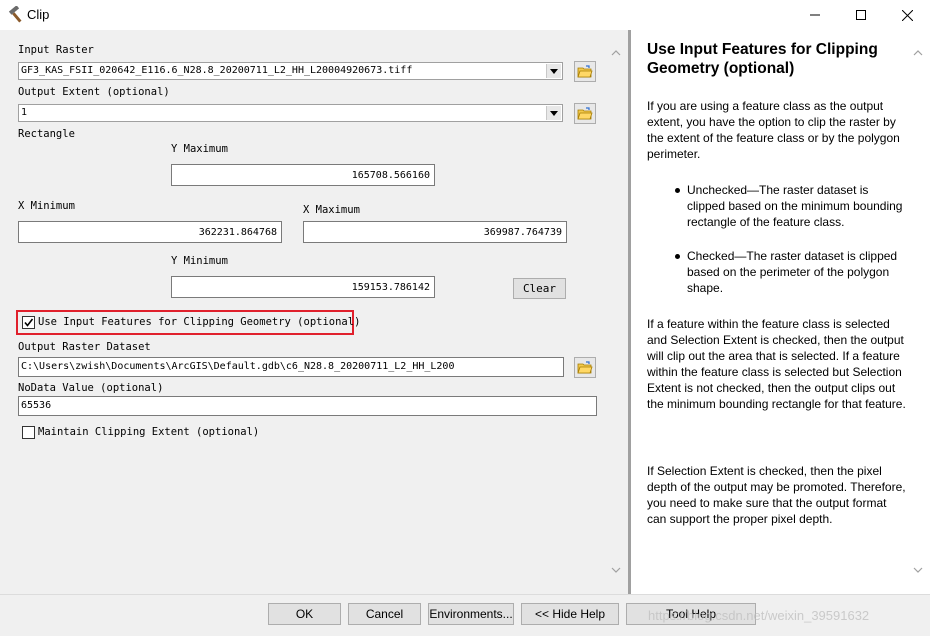 The image size is (930, 636). I want to click on nodata-input: 65536, so click(307, 406).